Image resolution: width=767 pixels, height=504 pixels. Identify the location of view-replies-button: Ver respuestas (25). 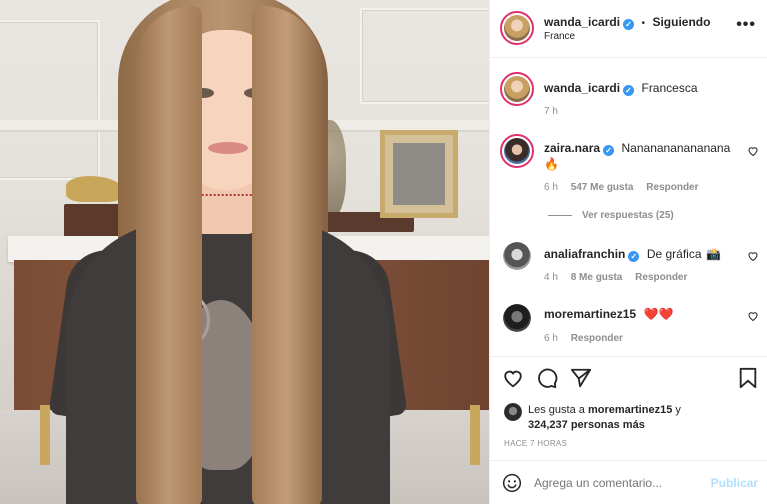
(611, 215).